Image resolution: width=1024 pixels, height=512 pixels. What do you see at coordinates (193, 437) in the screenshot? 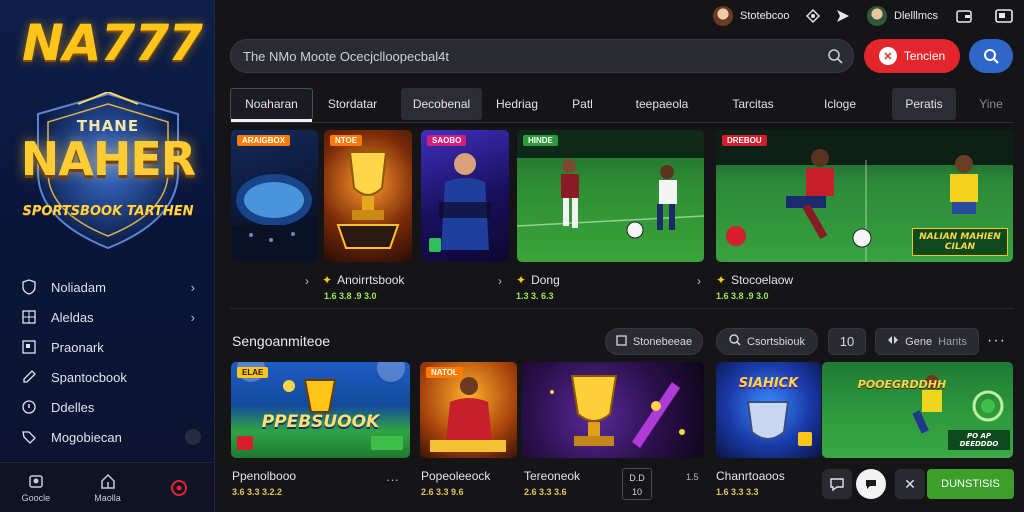
I see `toggle-dot` at bounding box center [193, 437].